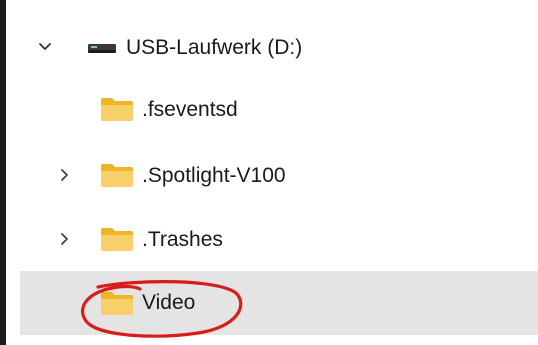 This screenshot has width=538, height=345. What do you see at coordinates (45, 47) in the screenshot?
I see `chevron-down-icon` at bounding box center [45, 47].